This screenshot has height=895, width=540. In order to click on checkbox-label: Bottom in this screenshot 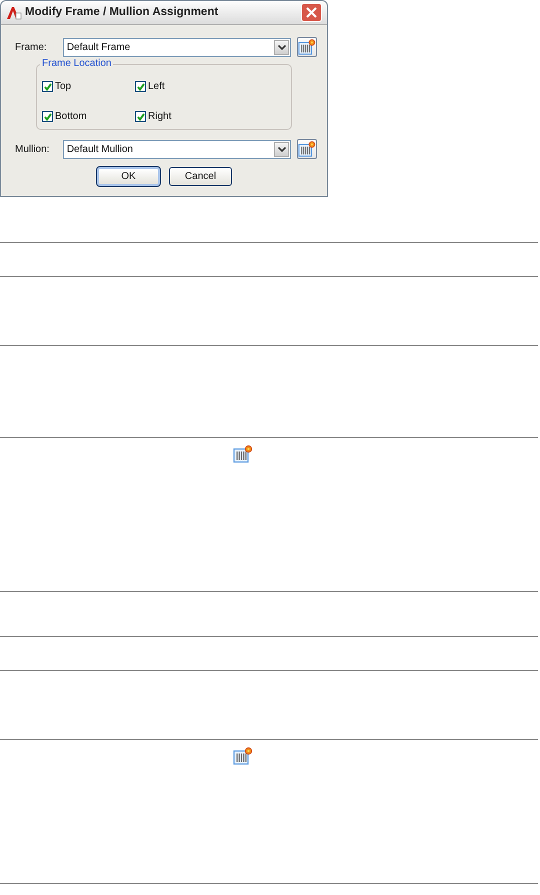, I will do `click(71, 117)`.